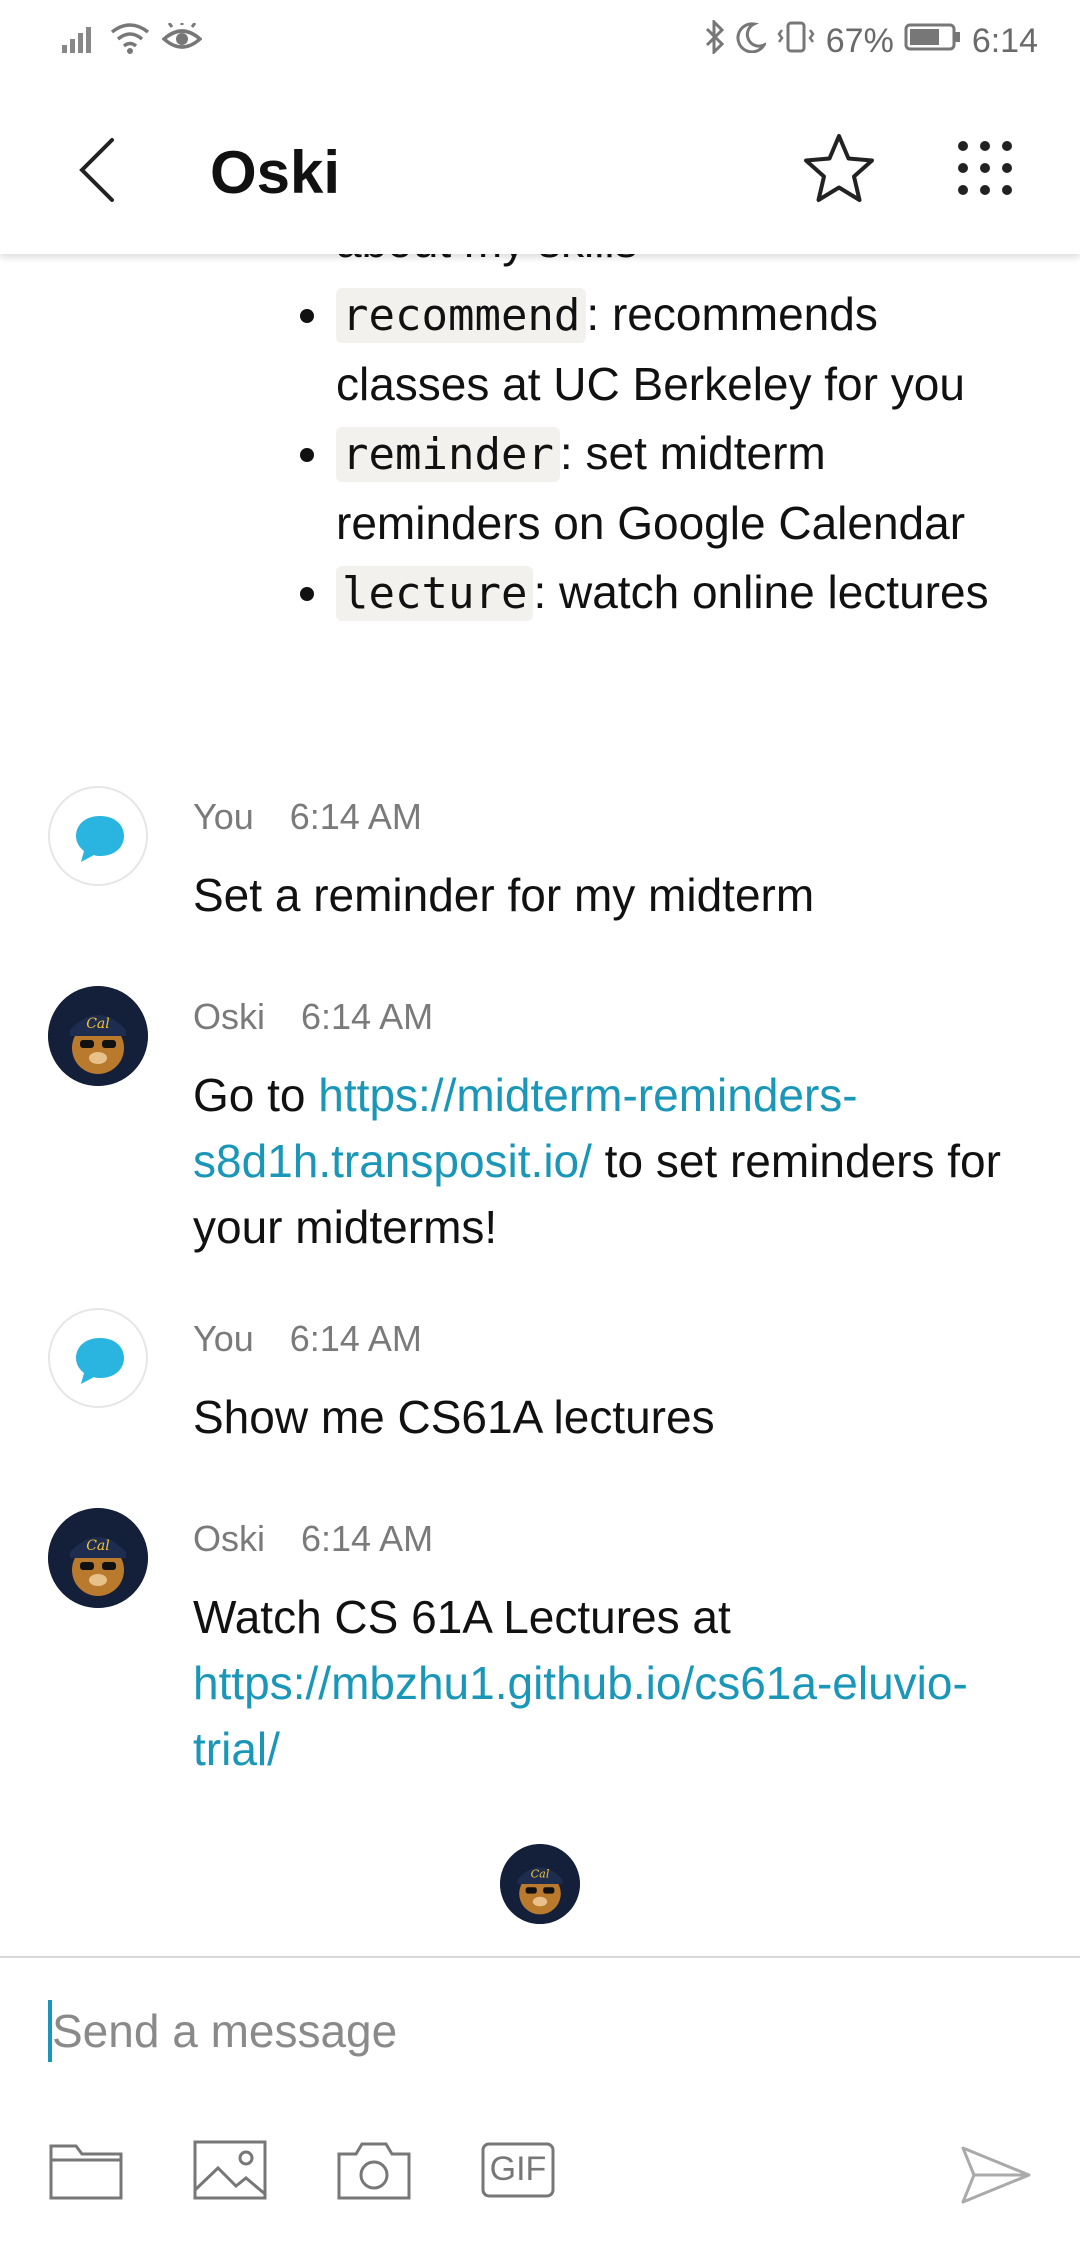 This screenshot has width=1080, height=2244. What do you see at coordinates (225, 2031) in the screenshot?
I see `message-input-placeholder: Send a message` at bounding box center [225, 2031].